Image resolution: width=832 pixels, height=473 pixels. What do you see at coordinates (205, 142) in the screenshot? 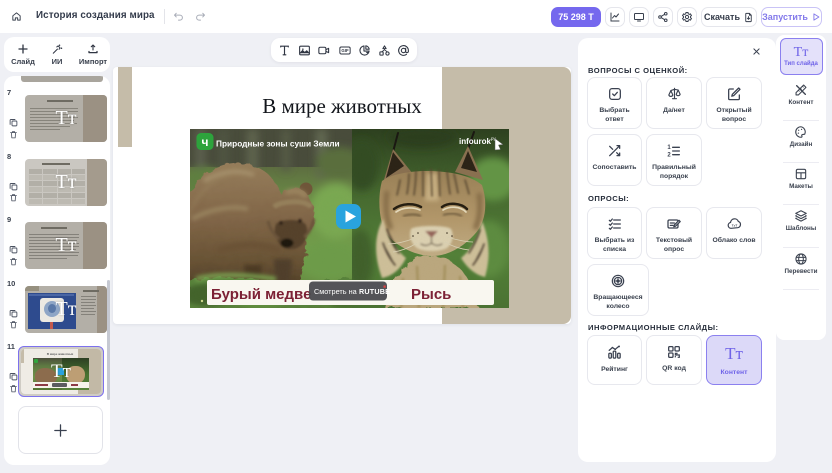
I see `svg-text: ч` at bounding box center [205, 142].